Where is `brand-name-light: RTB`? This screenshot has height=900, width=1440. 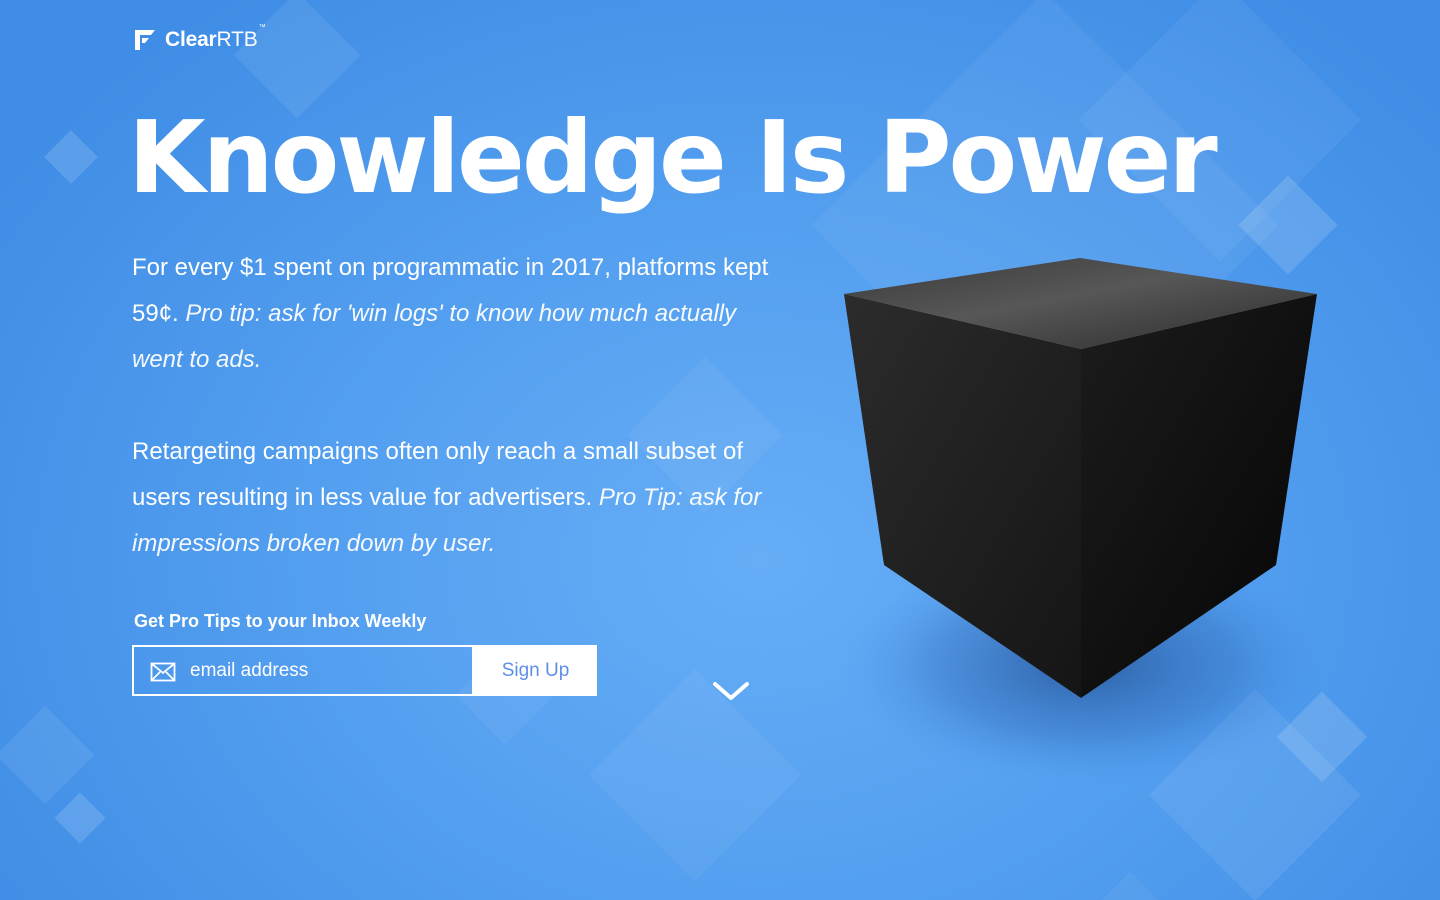
brand-name-light: RTB is located at coordinates (237, 39).